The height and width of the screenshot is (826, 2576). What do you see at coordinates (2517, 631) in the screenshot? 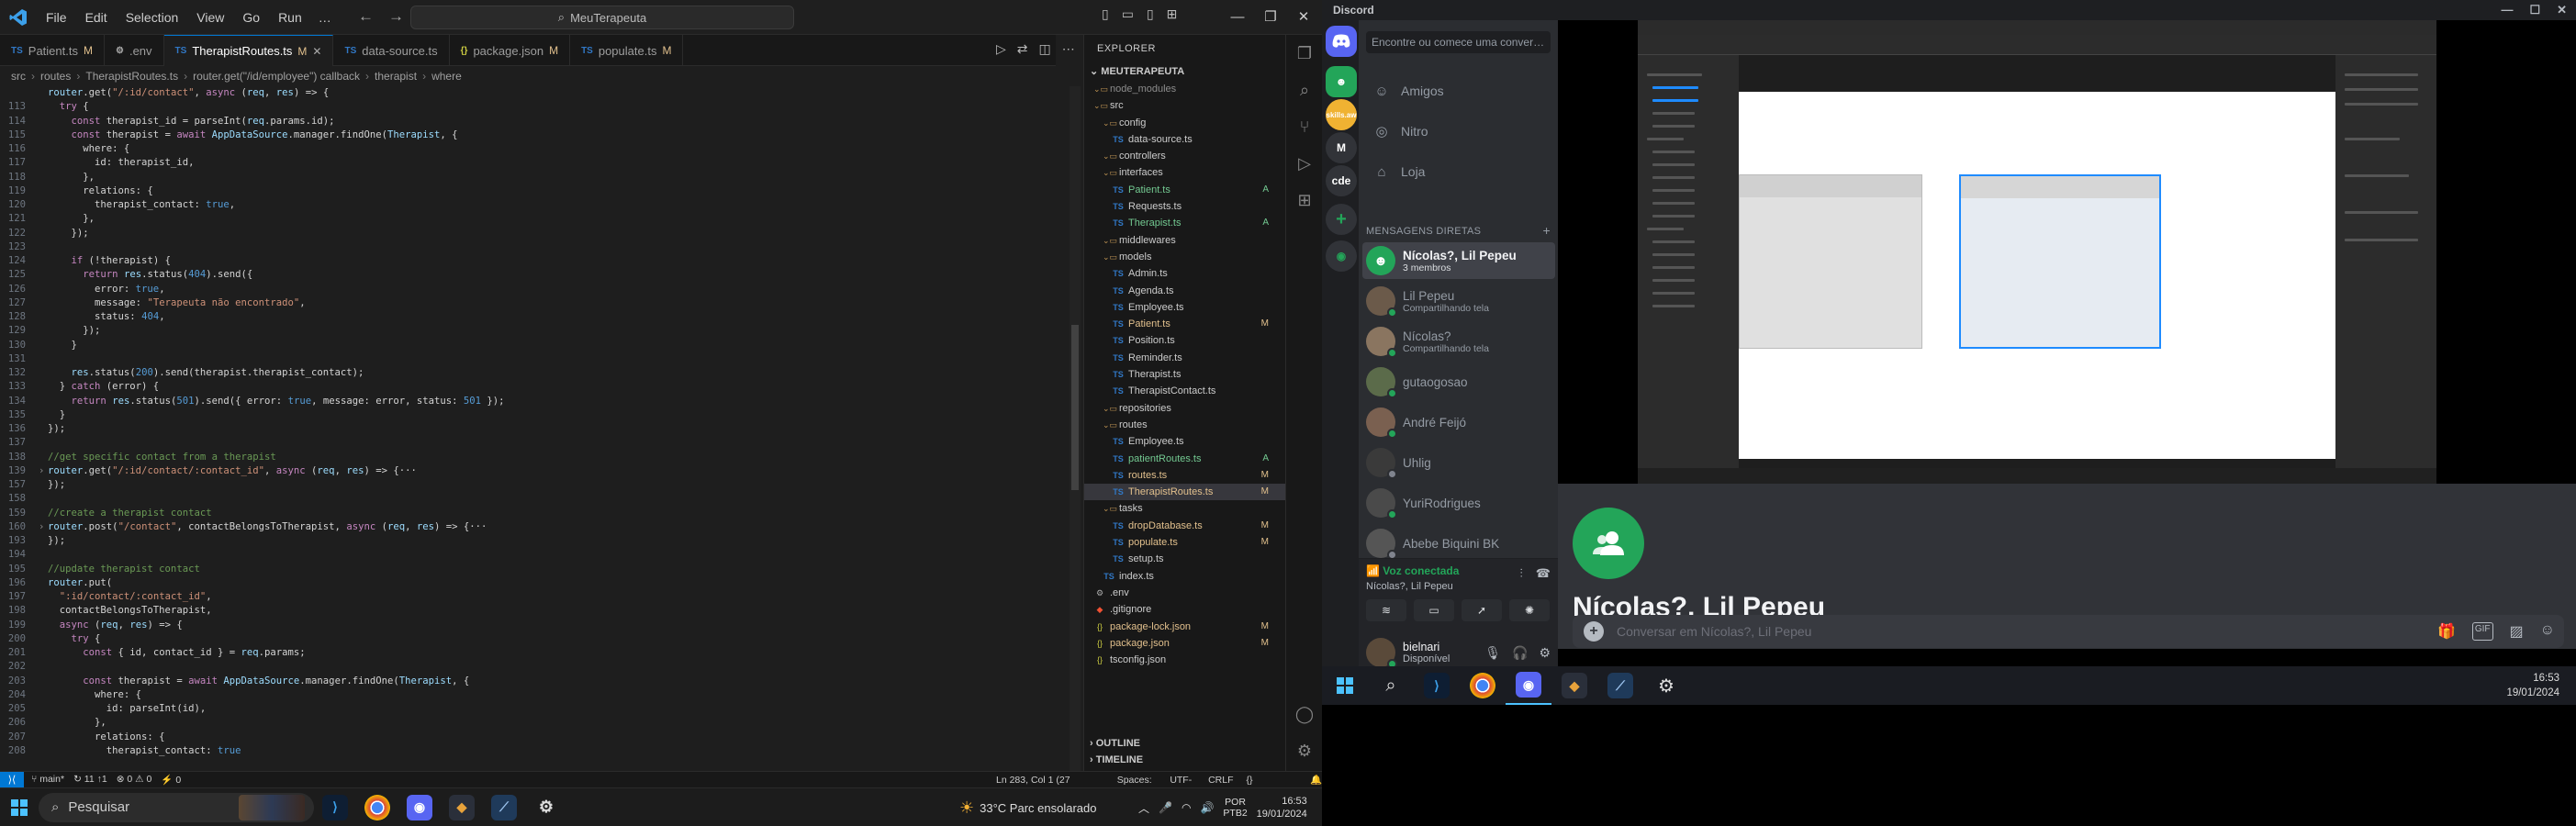
I see `sticker-icon: ▨` at bounding box center [2517, 631].